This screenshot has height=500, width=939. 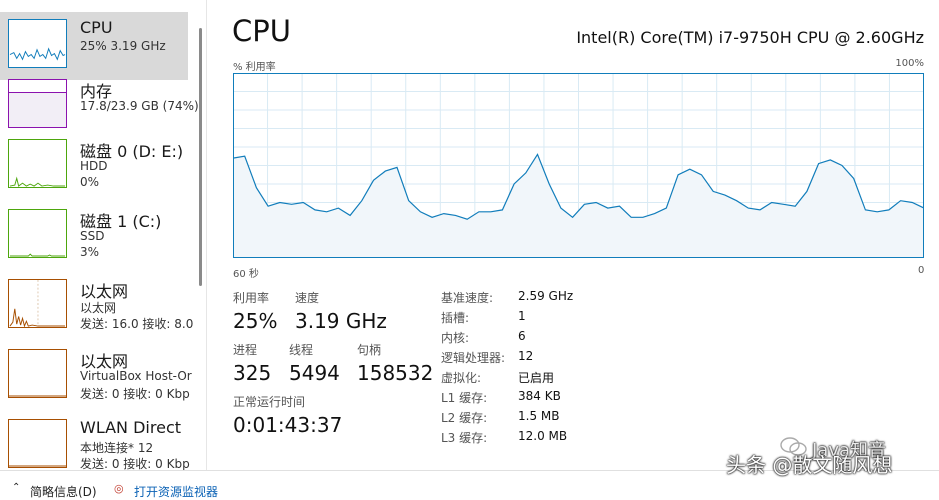 What do you see at coordinates (522, 336) in the screenshot?
I see `spec-value: 6` at bounding box center [522, 336].